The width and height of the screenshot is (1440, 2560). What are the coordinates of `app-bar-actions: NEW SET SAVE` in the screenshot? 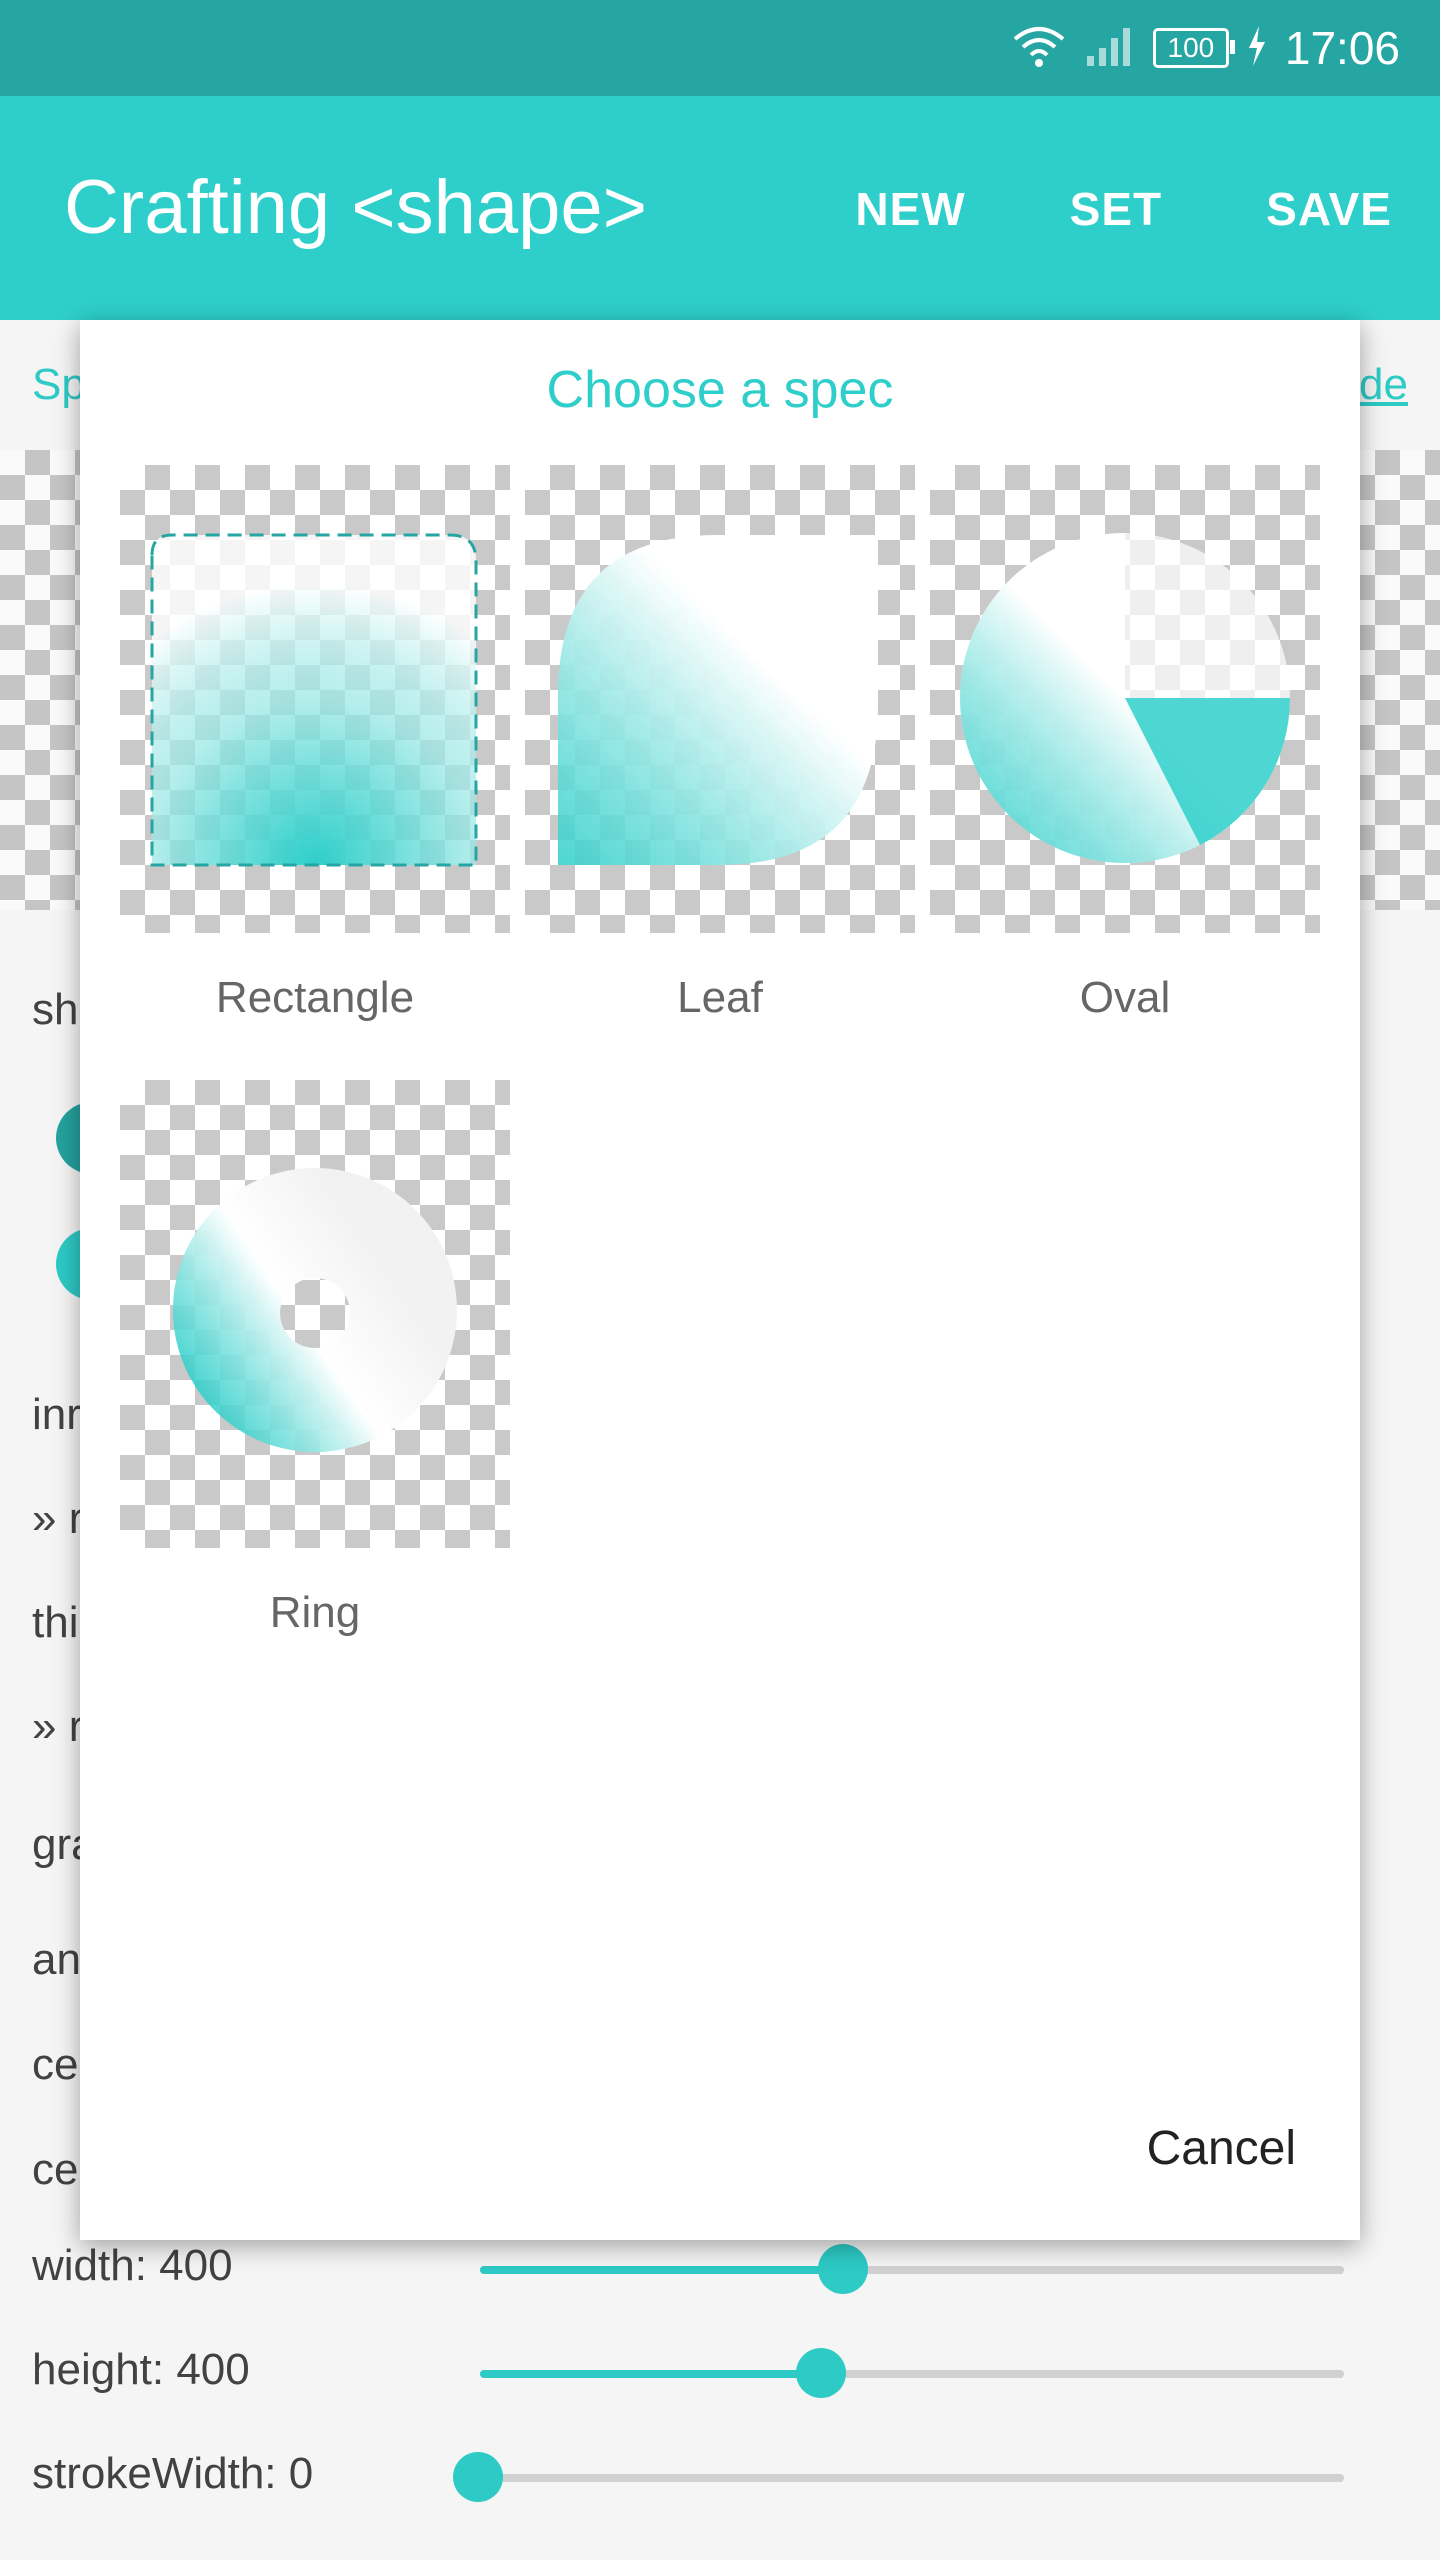 It's located at (1123, 209).